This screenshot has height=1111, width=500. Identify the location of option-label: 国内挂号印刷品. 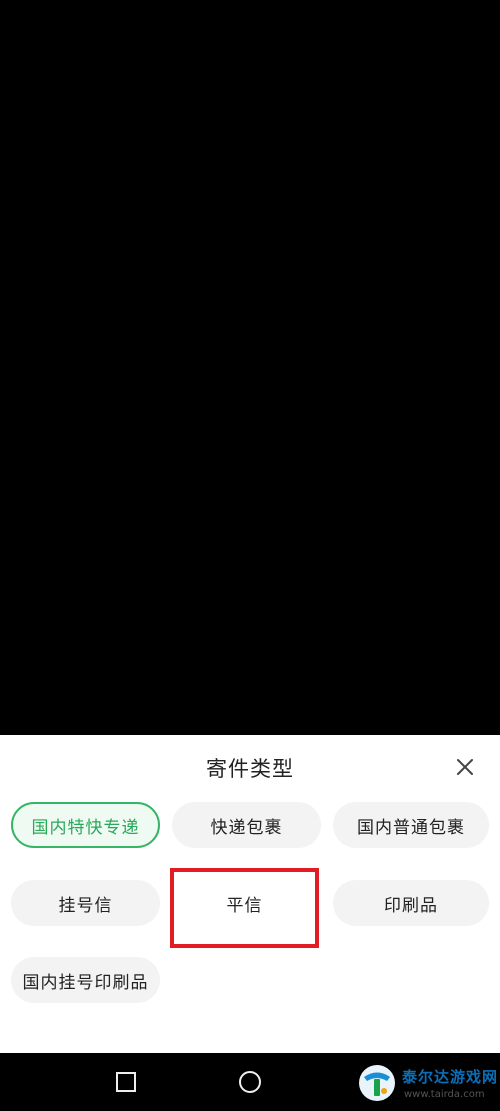
(85, 982).